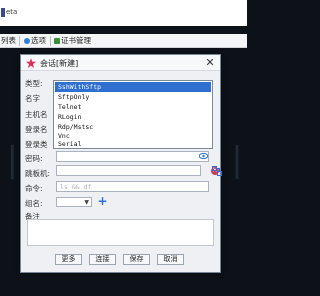  What do you see at coordinates (133, 117) in the screenshot?
I see `dropdown-option: RLogin` at bounding box center [133, 117].